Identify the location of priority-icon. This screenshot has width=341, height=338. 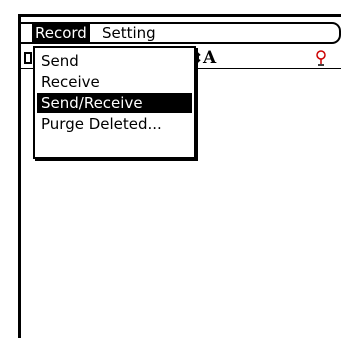
(321, 58).